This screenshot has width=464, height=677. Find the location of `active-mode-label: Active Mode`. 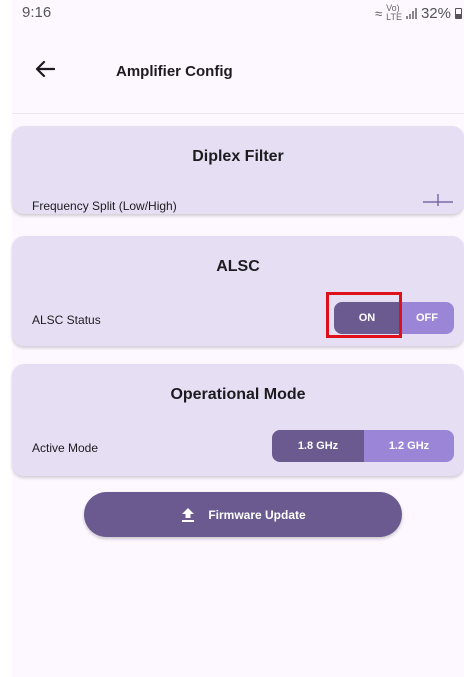

active-mode-label: Active Mode is located at coordinates (65, 448).